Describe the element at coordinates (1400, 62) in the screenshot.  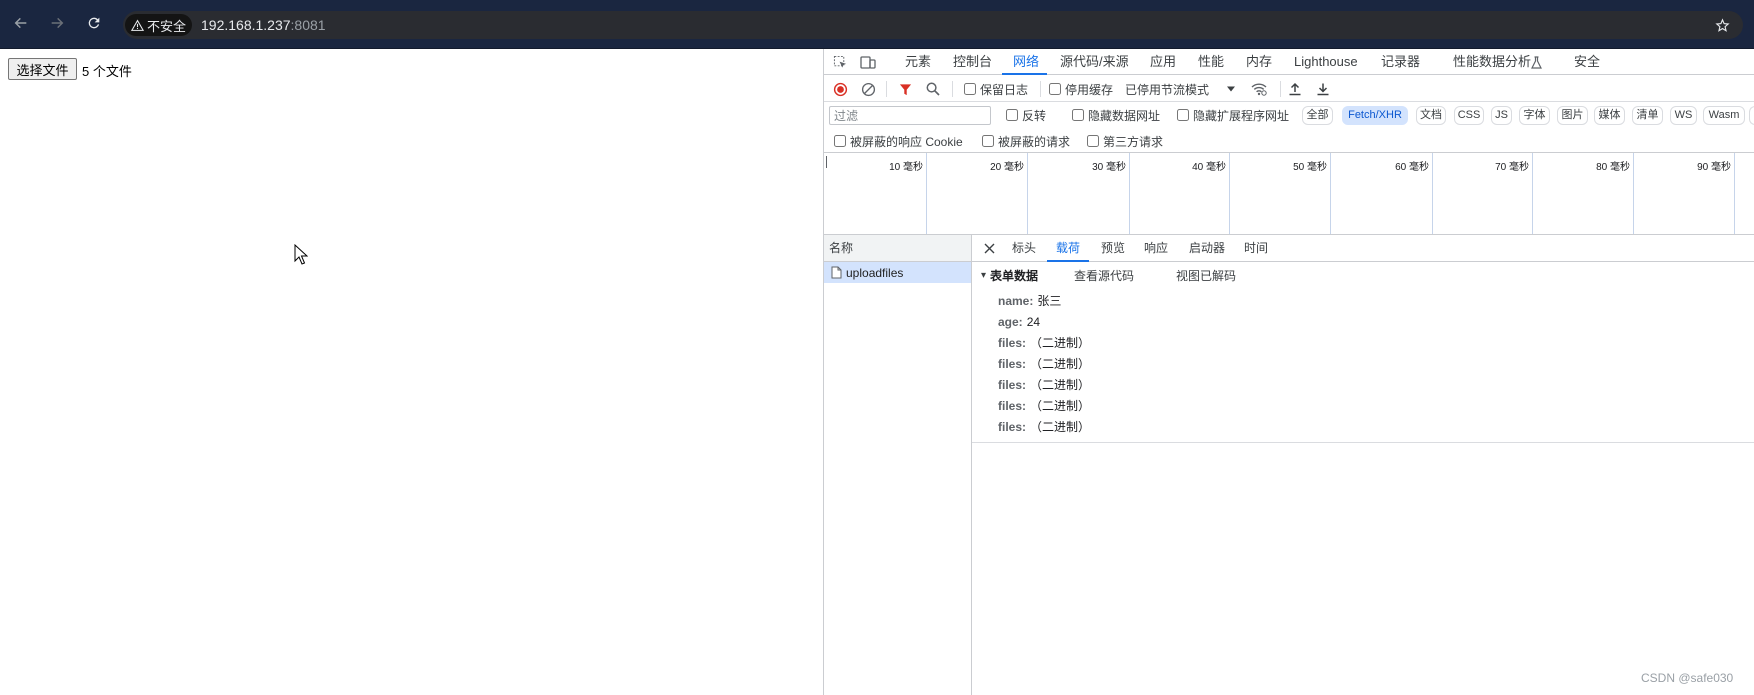
I see `tab-recorder: 记录器` at that location.